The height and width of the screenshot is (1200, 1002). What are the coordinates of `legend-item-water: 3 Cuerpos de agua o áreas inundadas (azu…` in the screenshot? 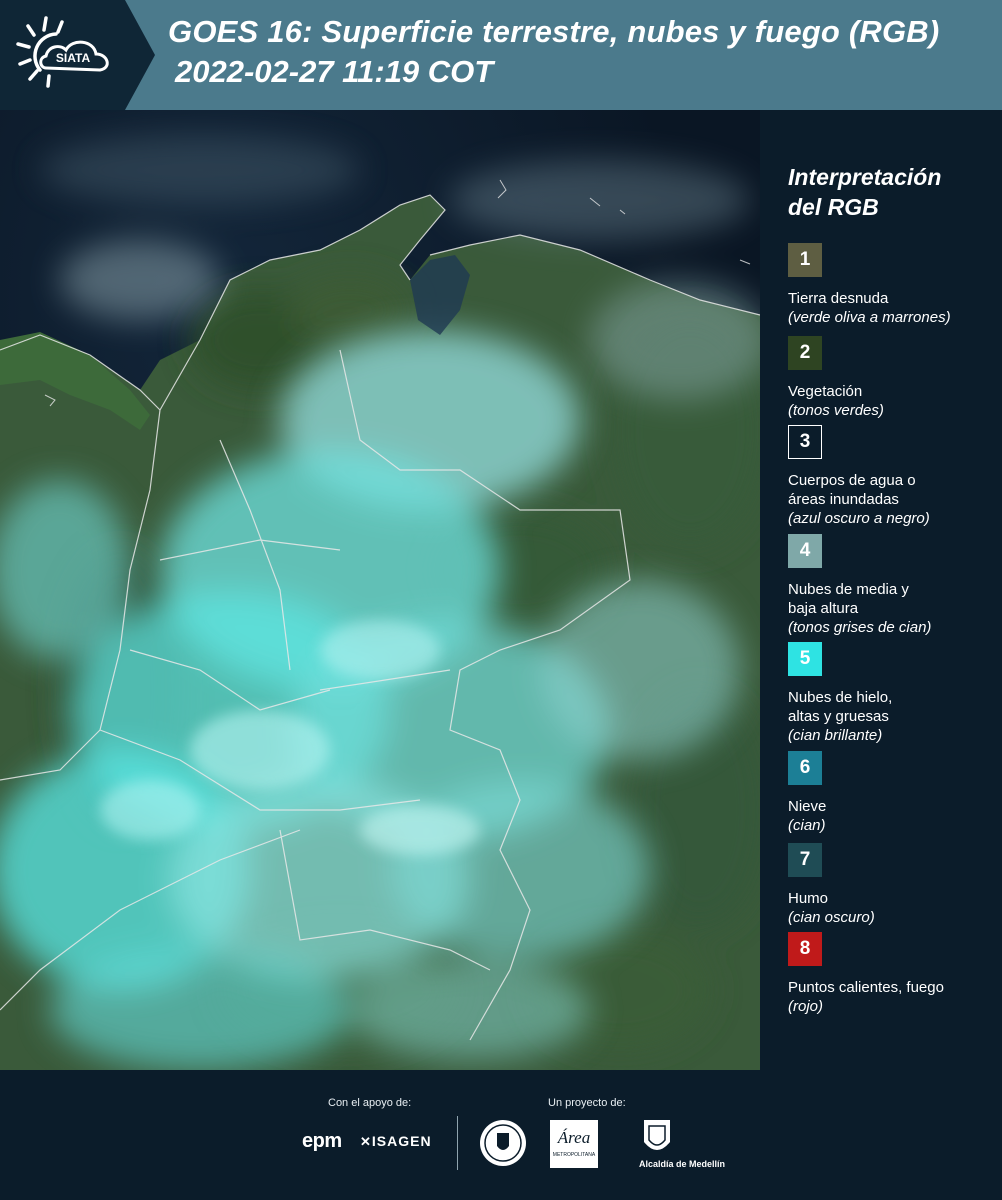 It's located at (893, 476).